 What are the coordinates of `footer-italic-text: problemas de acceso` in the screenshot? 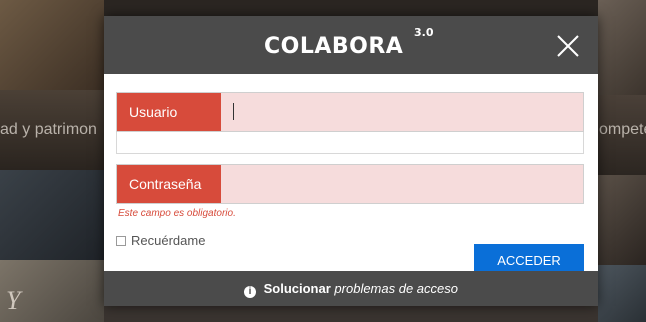 It's located at (396, 288).